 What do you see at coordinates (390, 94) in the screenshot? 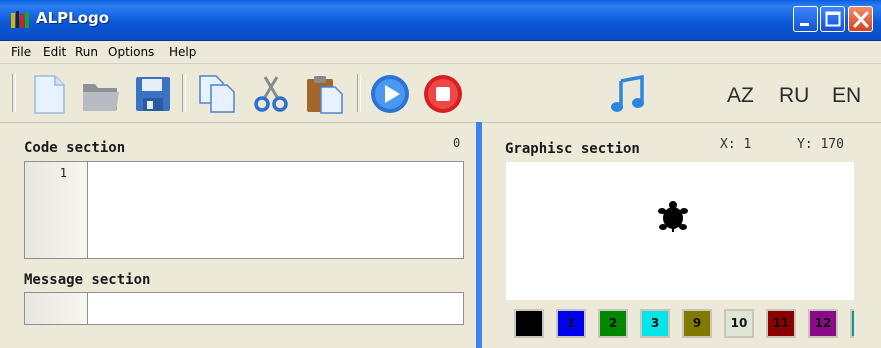
I see `run-icon` at bounding box center [390, 94].